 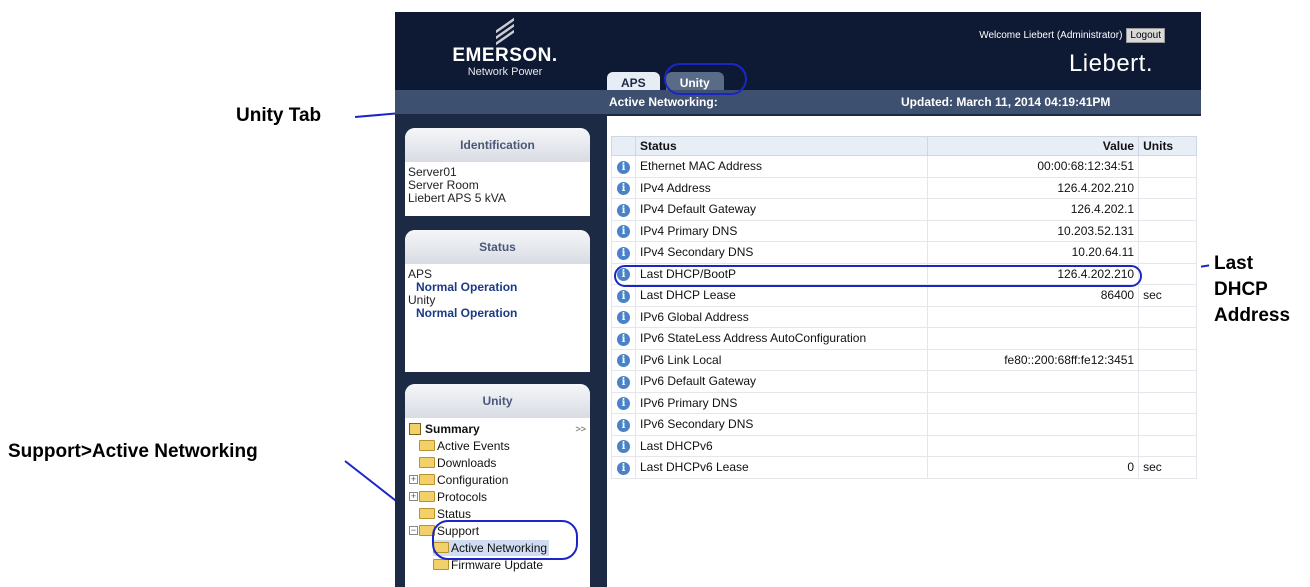 I want to click on status-cell: IPv4 Default Gateway, so click(x=781, y=209).